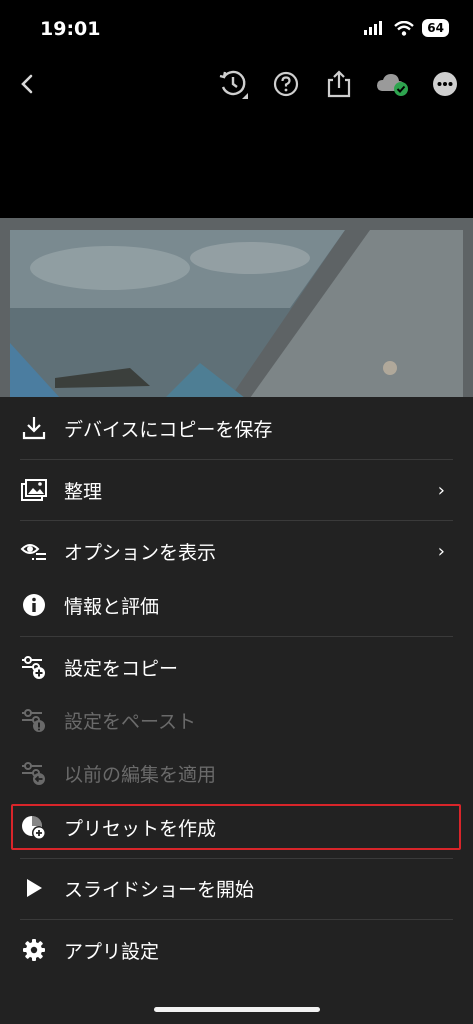 The height and width of the screenshot is (1024, 473). I want to click on settings-copy-icon, so click(34, 667).